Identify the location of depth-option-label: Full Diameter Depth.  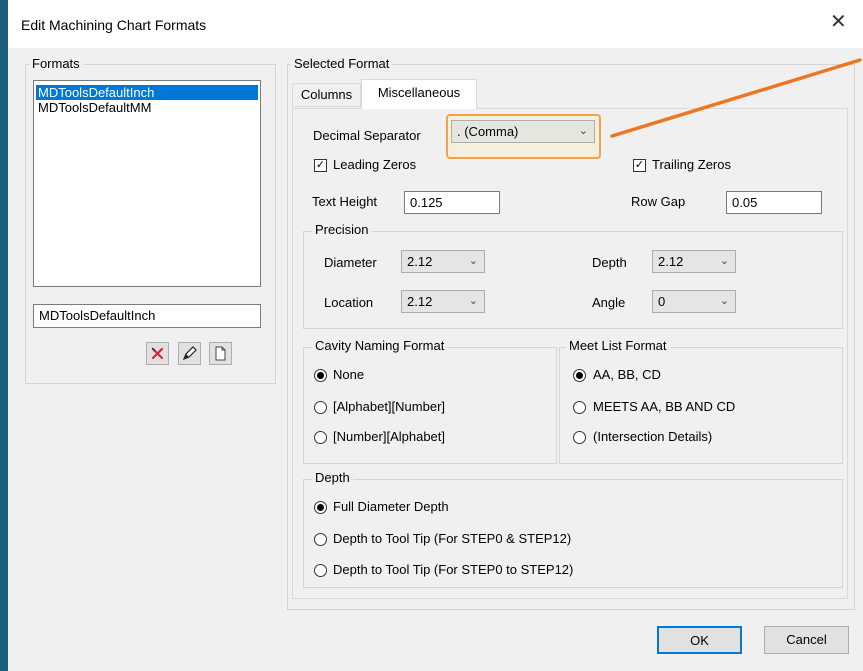
(391, 506).